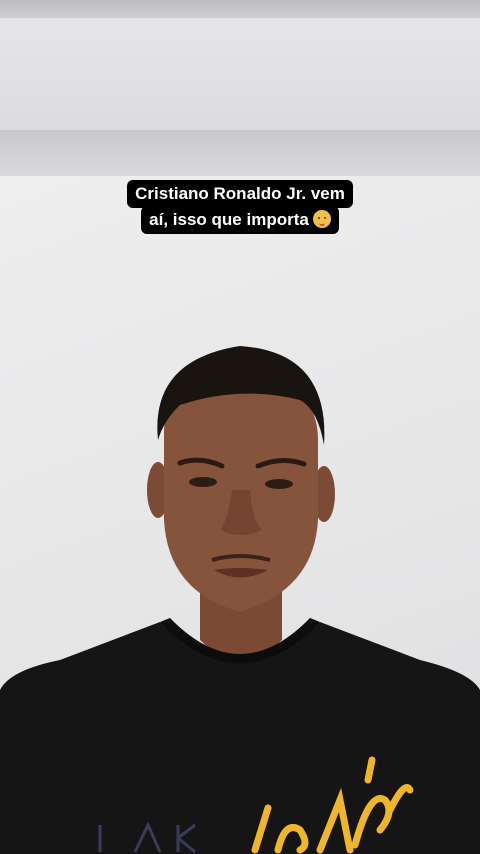  I want to click on caption-line-2-text: aí, isso que importa, so click(229, 219).